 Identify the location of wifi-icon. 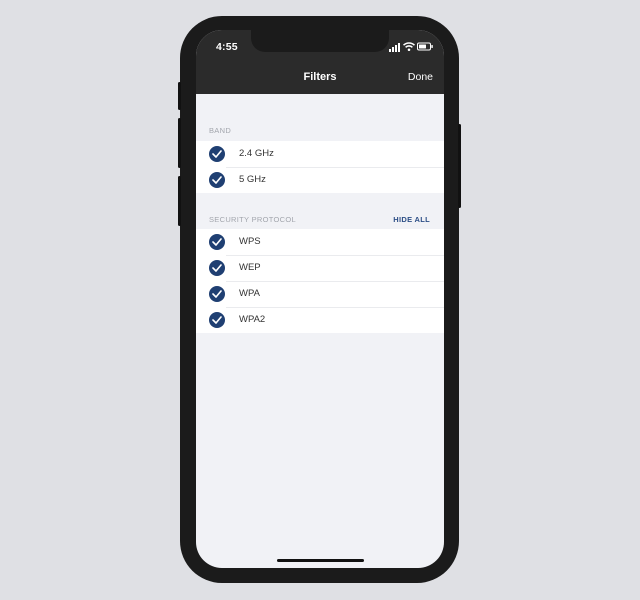
(409, 46).